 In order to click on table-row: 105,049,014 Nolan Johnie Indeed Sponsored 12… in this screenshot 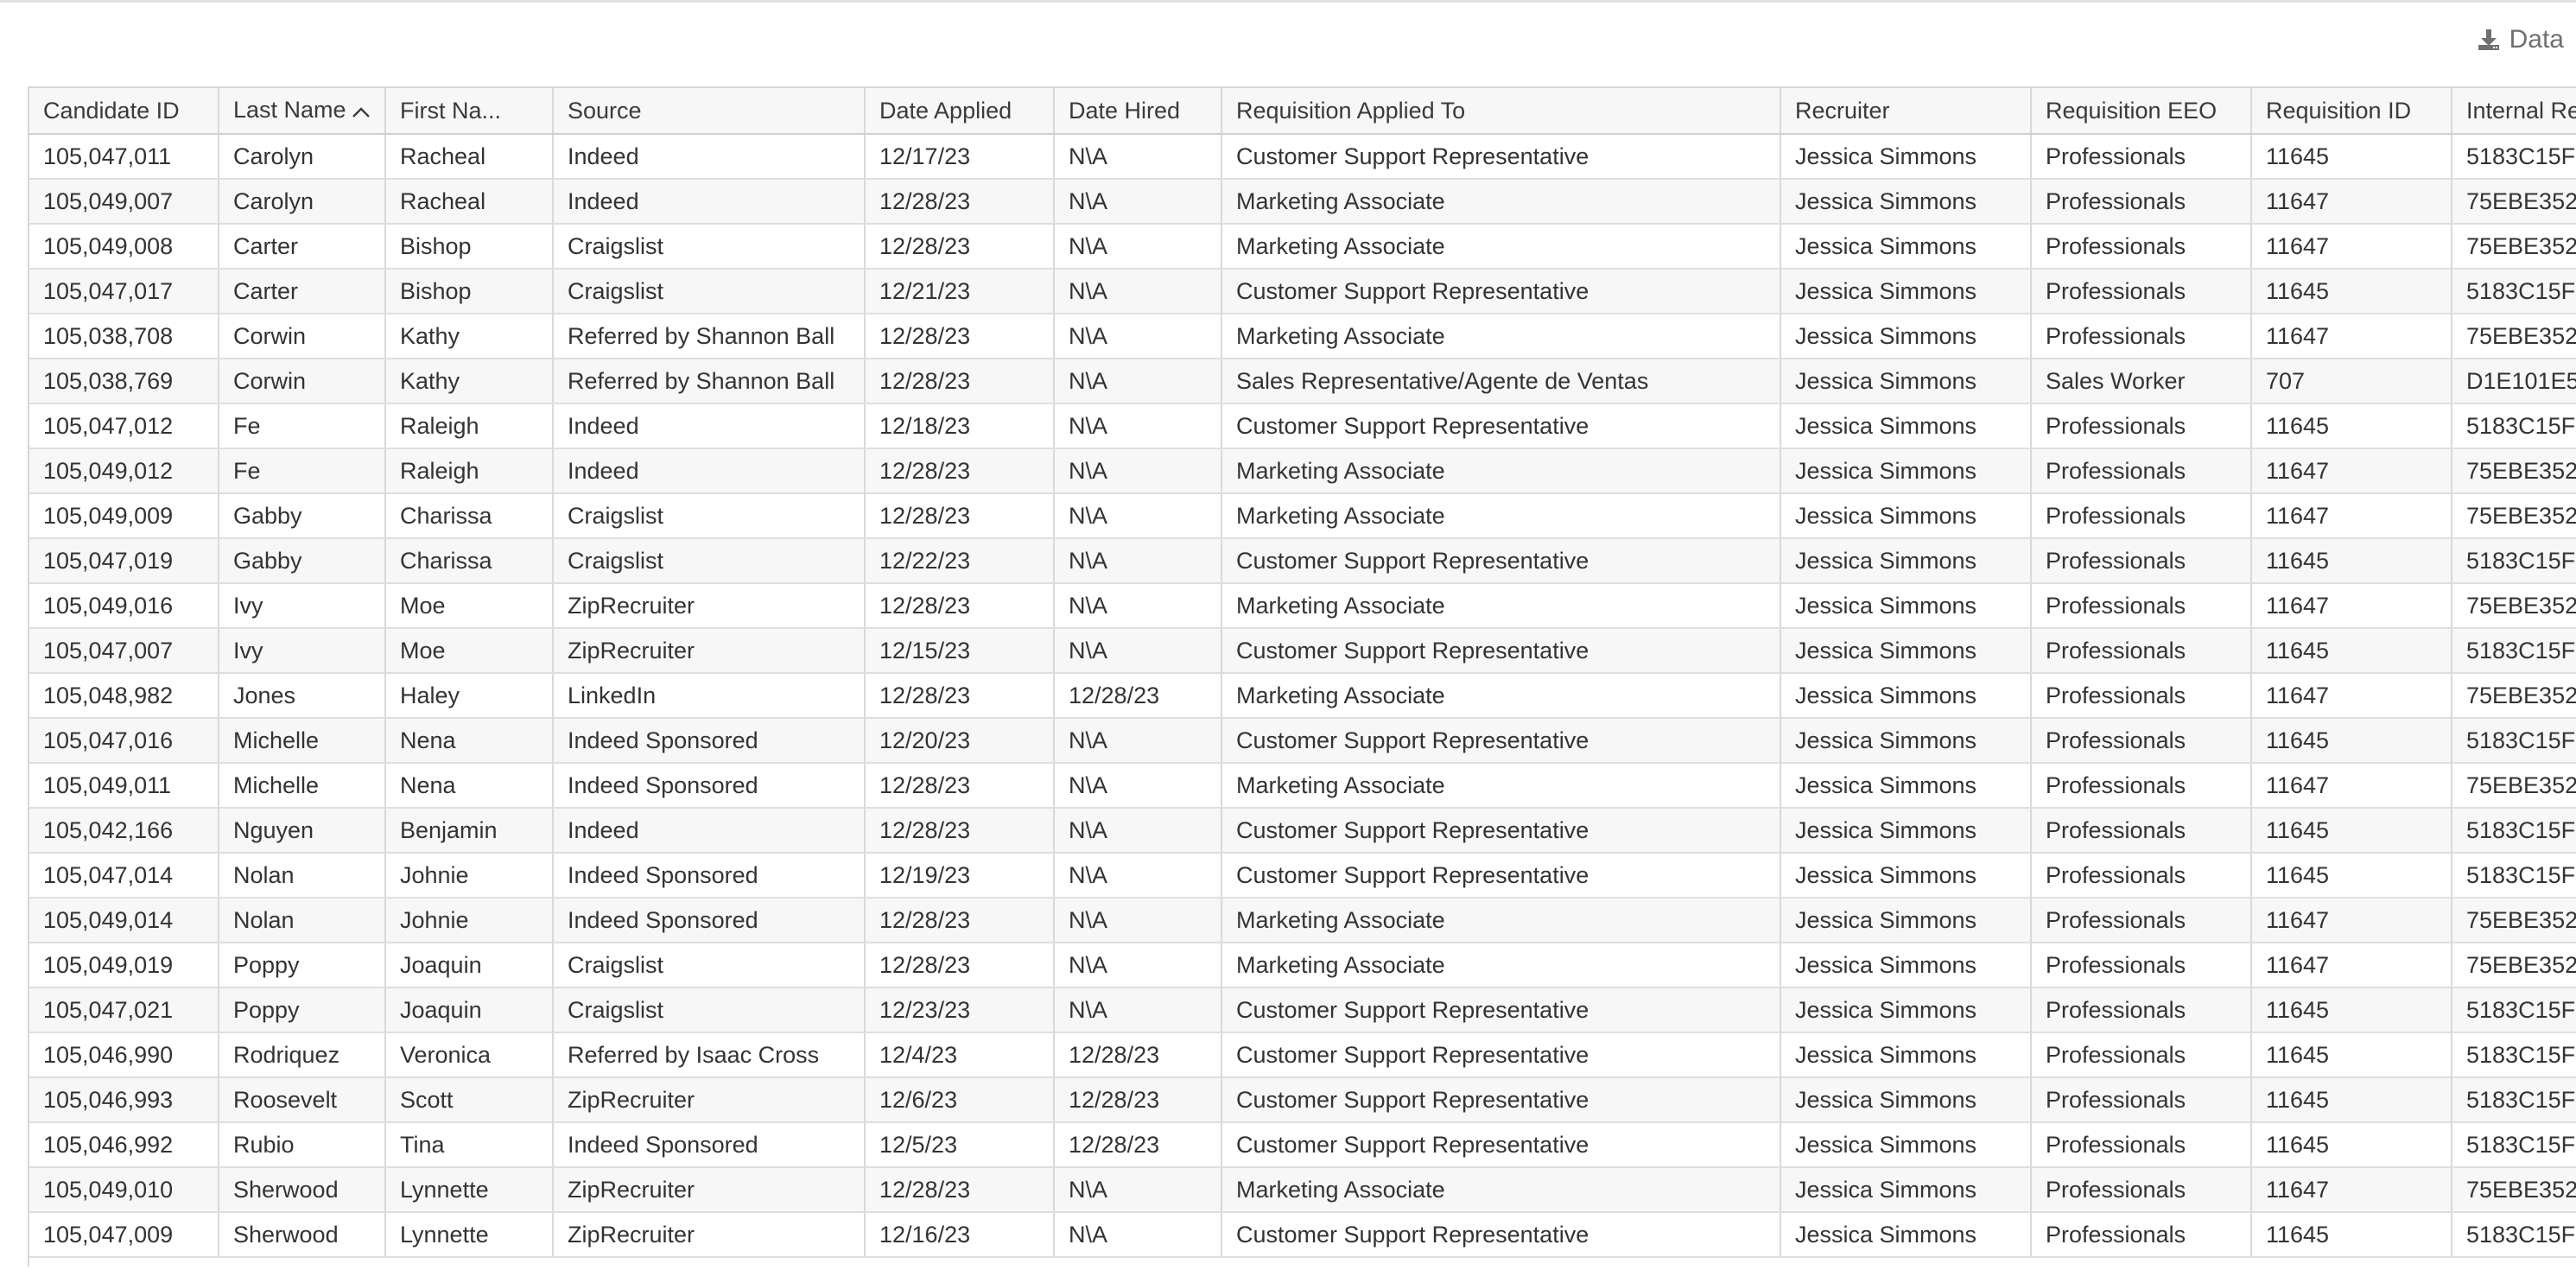, I will do `click(1302, 920)`.